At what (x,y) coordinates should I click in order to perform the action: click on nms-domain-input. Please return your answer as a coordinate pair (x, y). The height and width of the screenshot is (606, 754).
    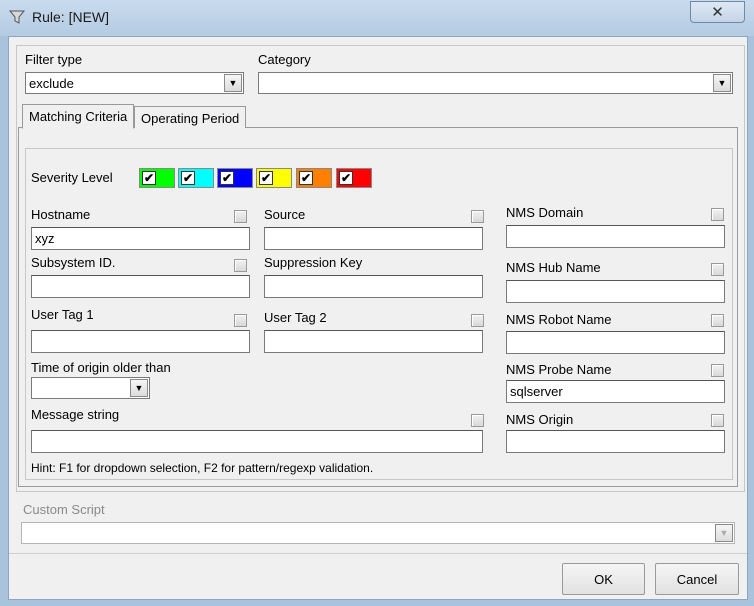
    Looking at the image, I should click on (615, 236).